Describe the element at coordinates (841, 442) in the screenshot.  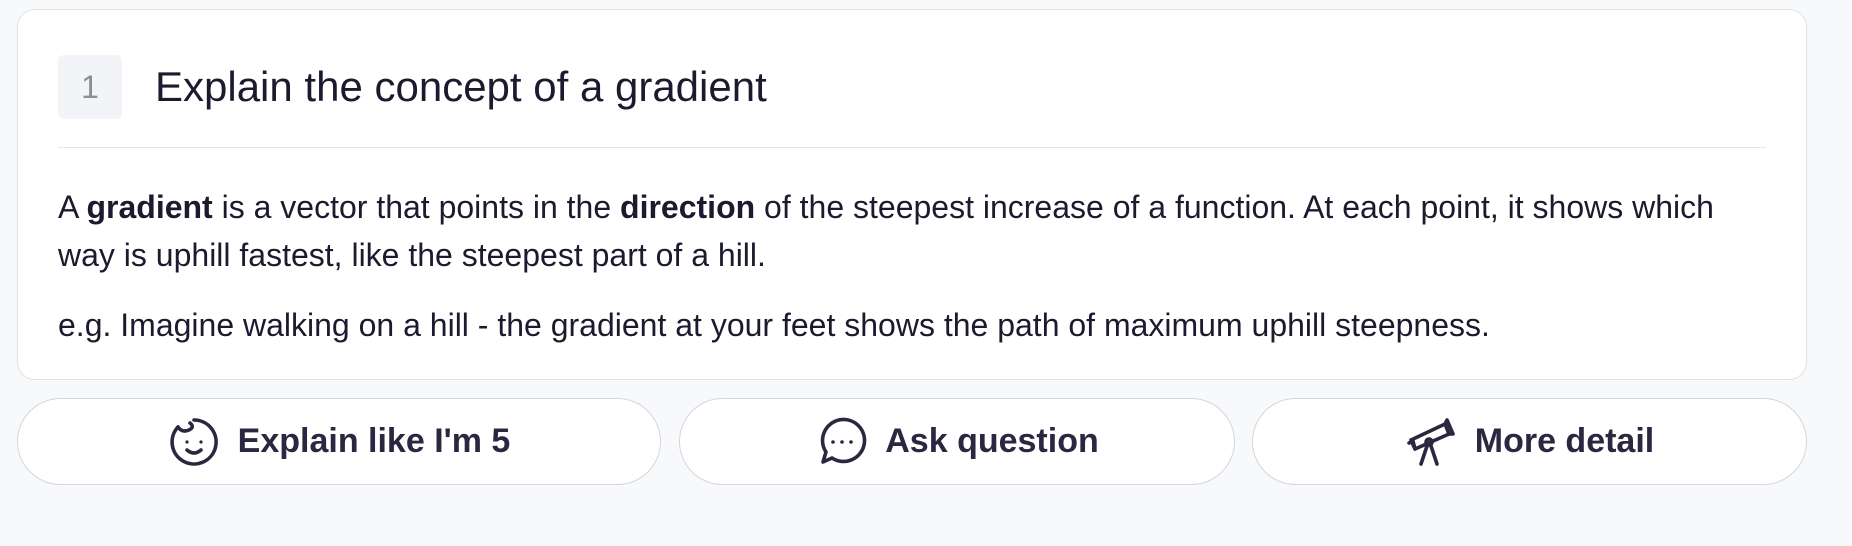
I see `chat-bubble-icon` at that location.